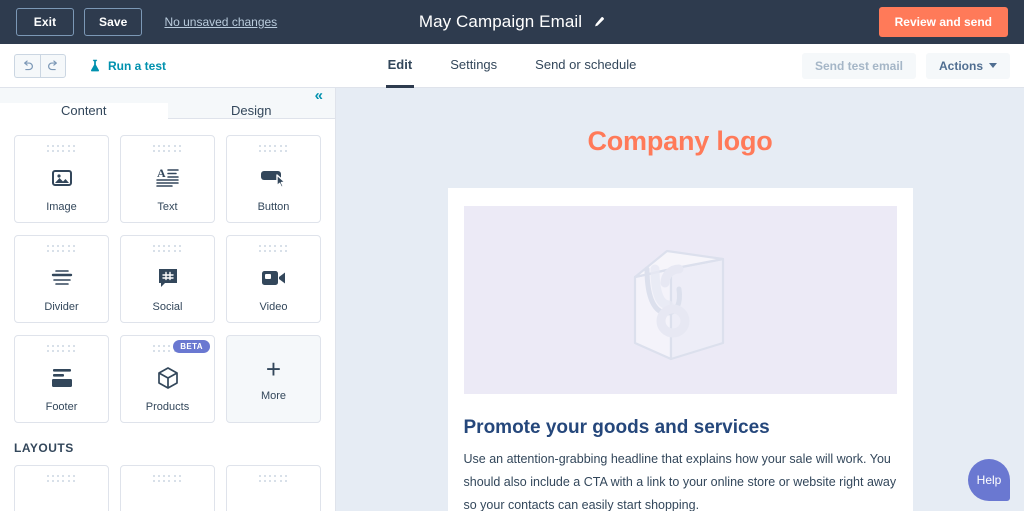 The width and height of the screenshot is (1024, 511). Describe the element at coordinates (167, 307) in the screenshot. I see `module-label: Social` at that location.